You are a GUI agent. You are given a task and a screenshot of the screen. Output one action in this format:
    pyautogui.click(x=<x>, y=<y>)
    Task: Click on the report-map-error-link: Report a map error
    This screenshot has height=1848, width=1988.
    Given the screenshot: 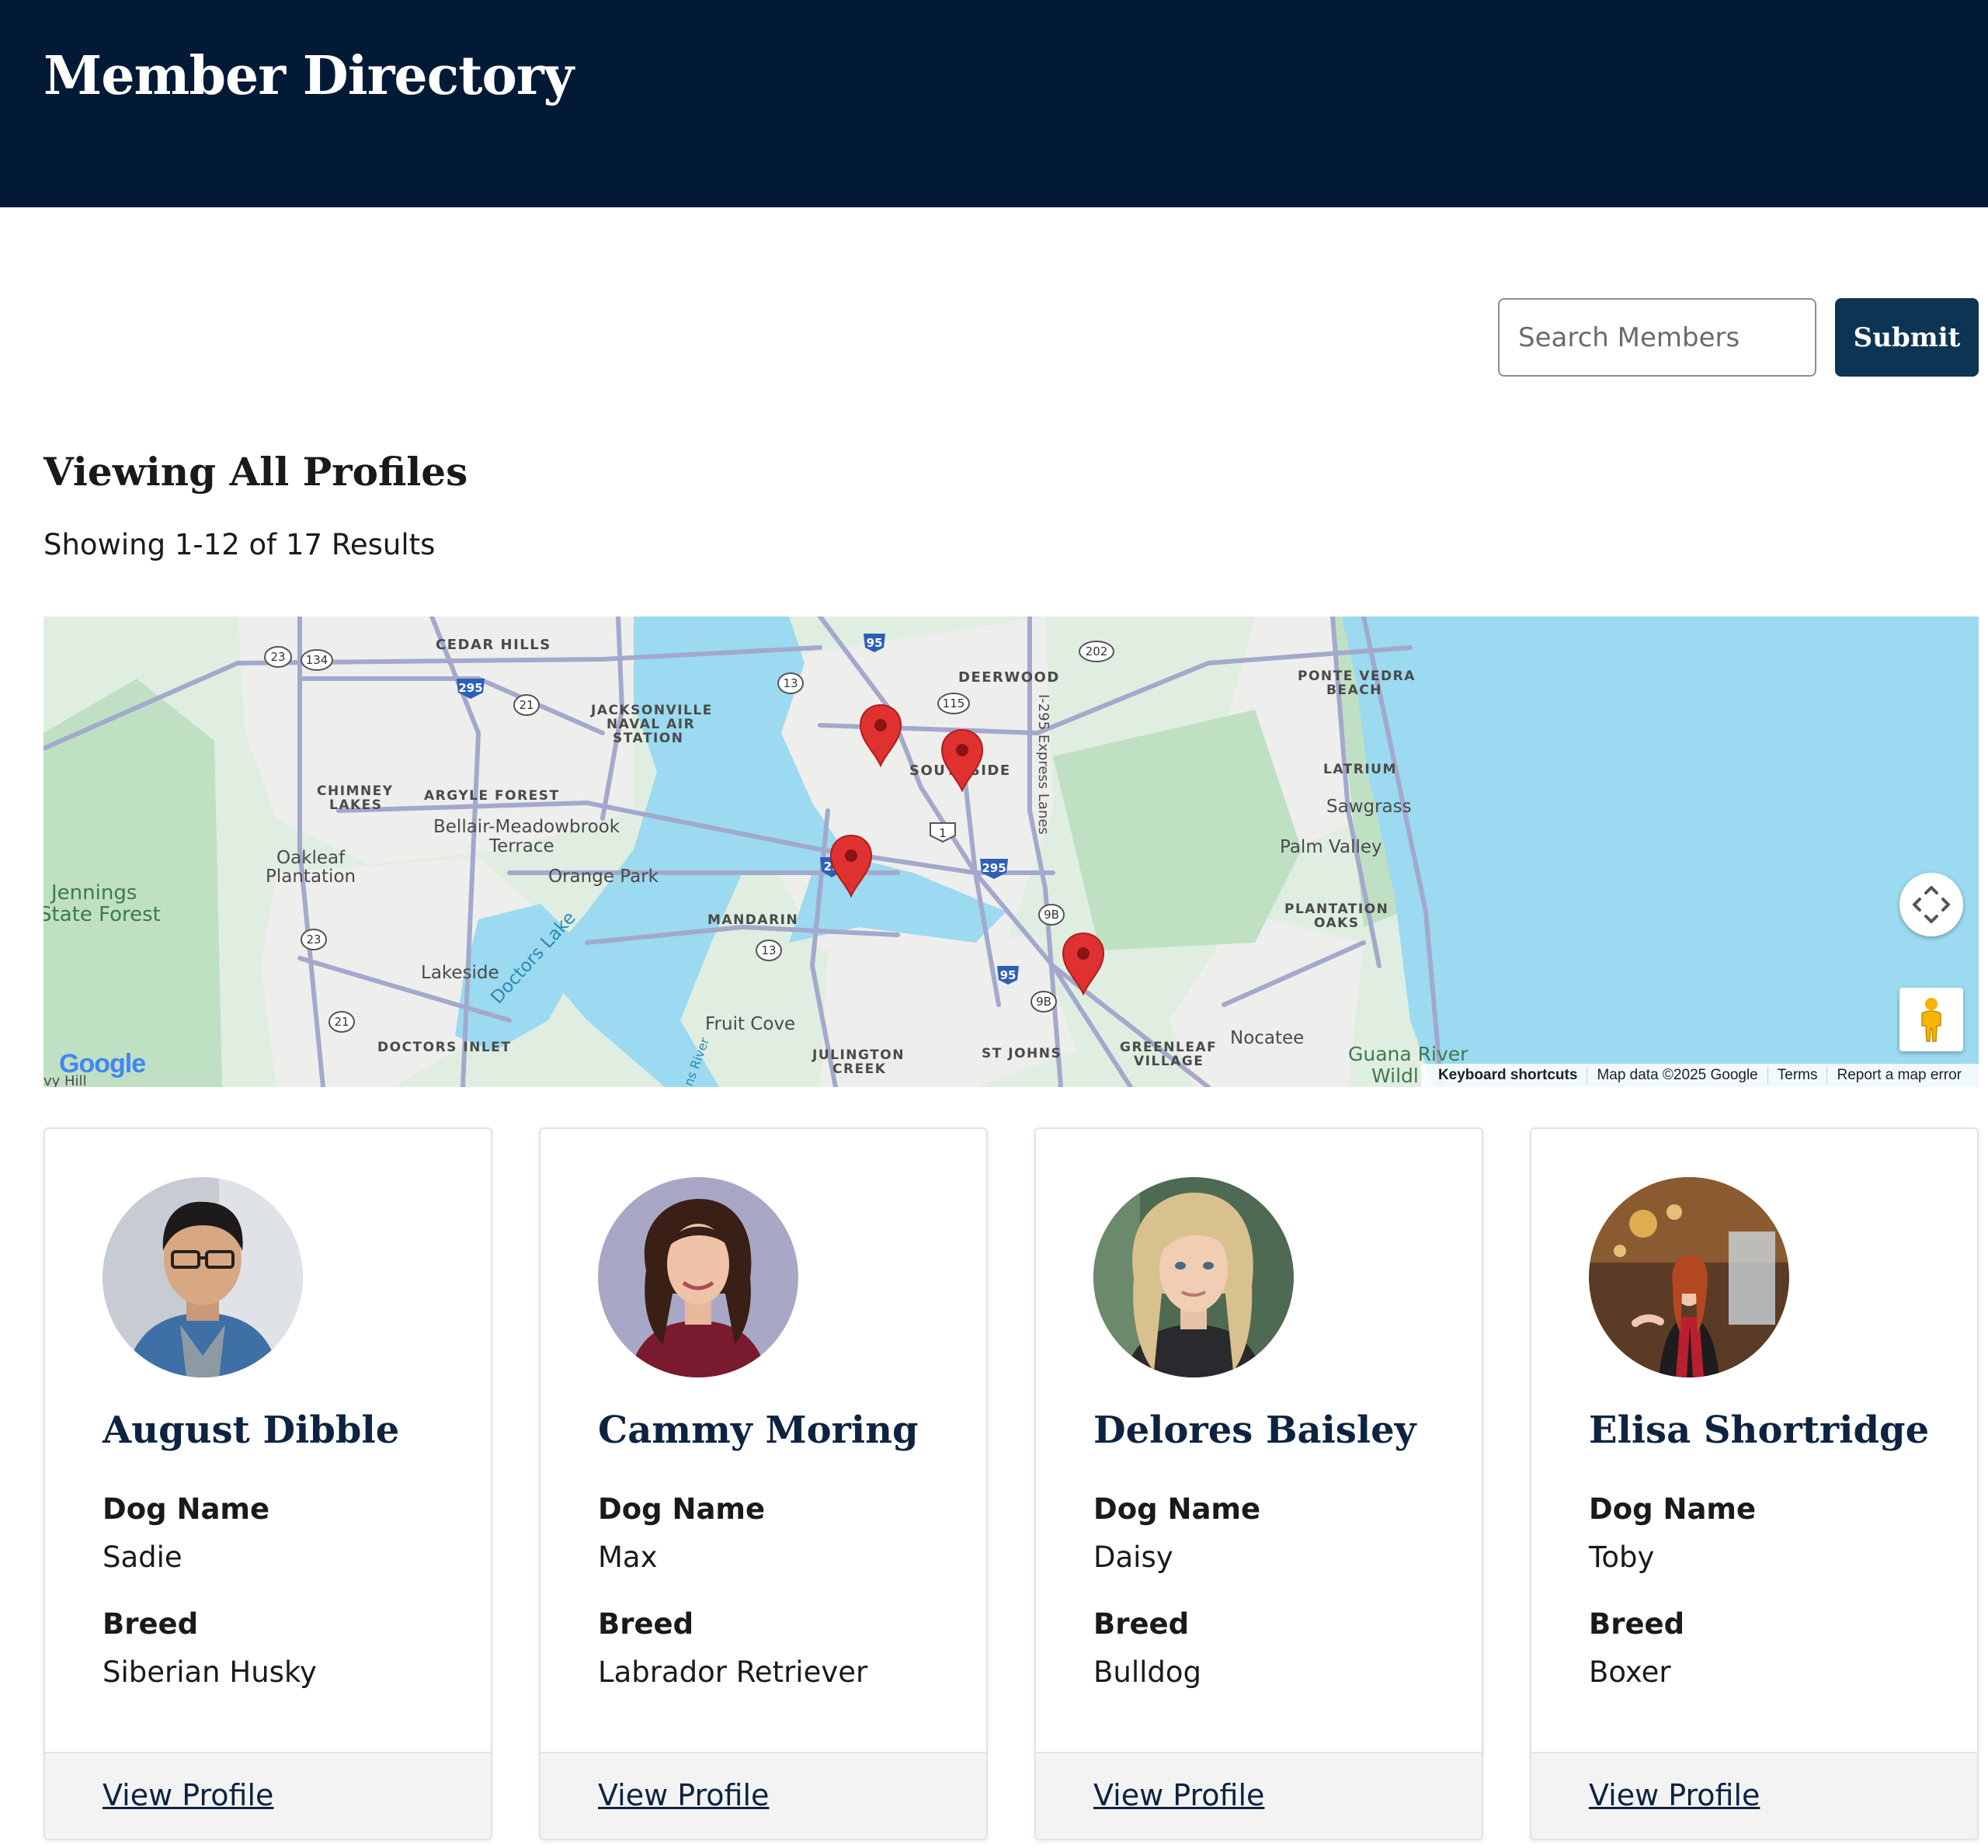 What is the action you would take?
    pyautogui.click(x=1899, y=1075)
    